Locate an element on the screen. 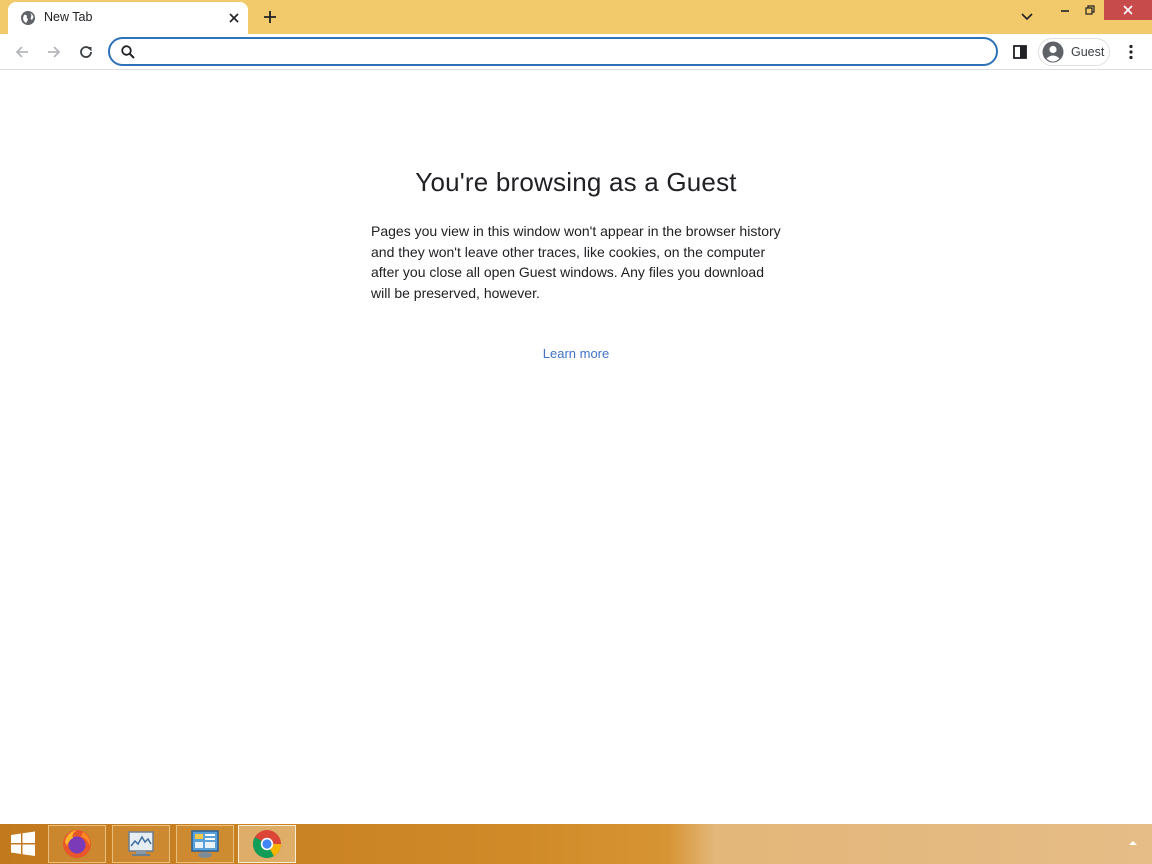 The width and height of the screenshot is (1152, 864). taskbar-control-panel is located at coordinates (205, 844).